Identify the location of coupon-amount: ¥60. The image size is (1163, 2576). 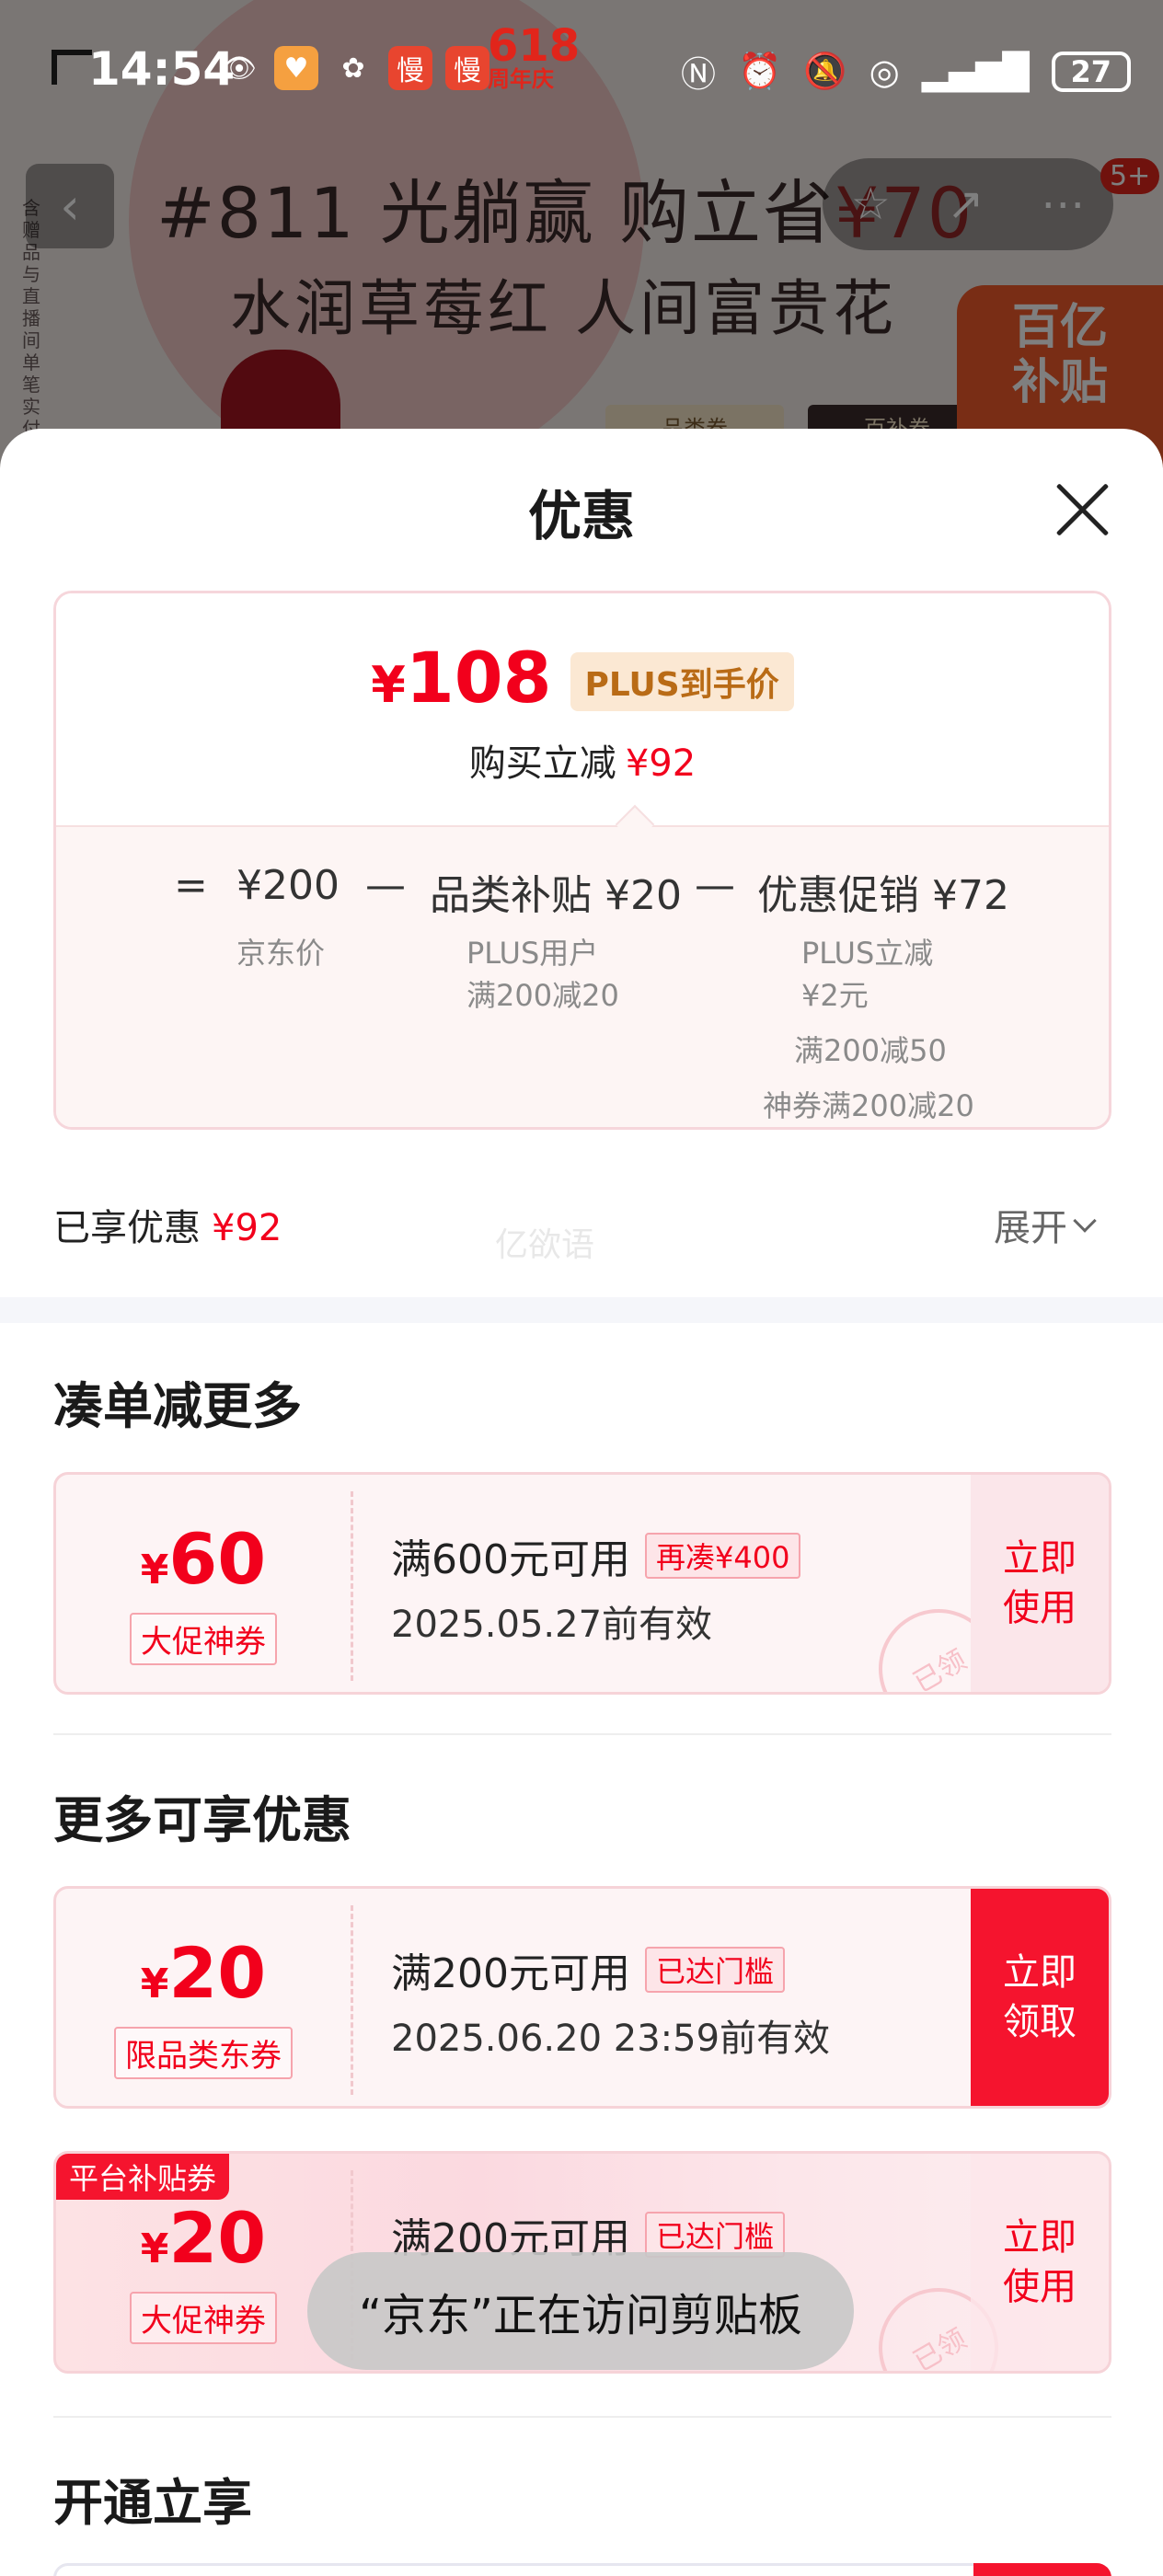
(204, 1565).